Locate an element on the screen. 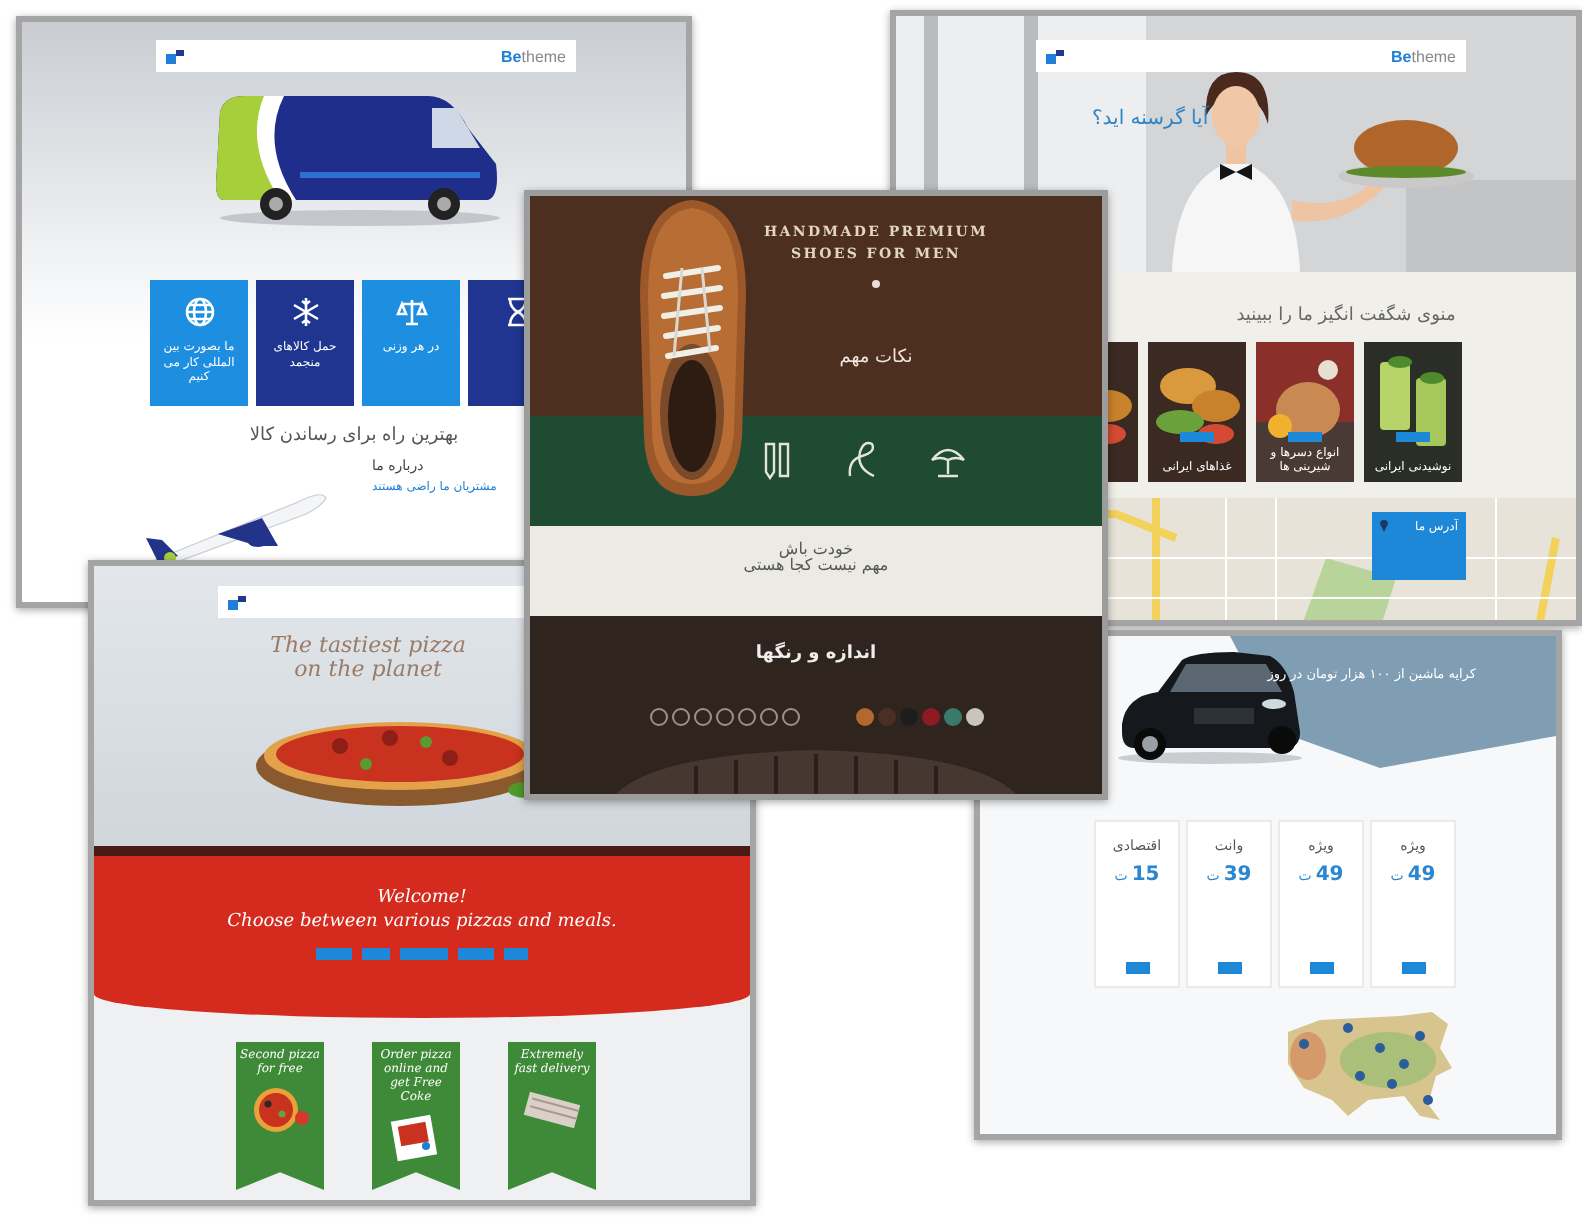 The image size is (1582, 1224). globe-icon is located at coordinates (199, 312).